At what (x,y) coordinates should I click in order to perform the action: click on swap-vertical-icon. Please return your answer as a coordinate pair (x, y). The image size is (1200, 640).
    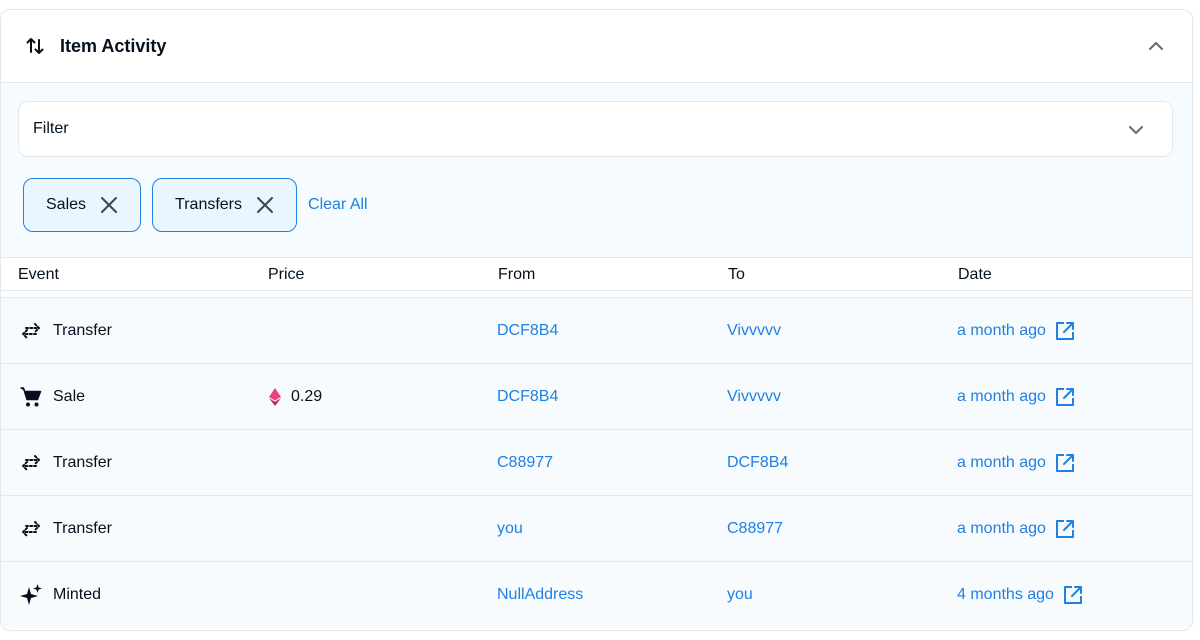
    Looking at the image, I should click on (35, 46).